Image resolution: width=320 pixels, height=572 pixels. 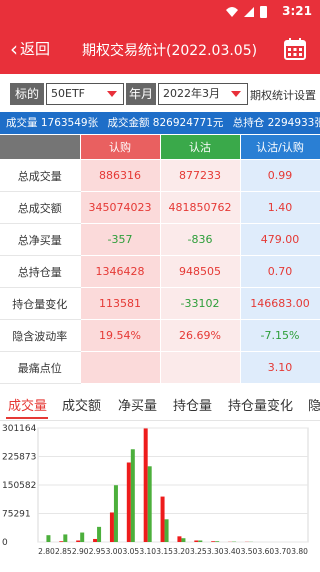 What do you see at coordinates (280, 208) in the screenshot?
I see `ratio-value: 1.40` at bounding box center [280, 208].